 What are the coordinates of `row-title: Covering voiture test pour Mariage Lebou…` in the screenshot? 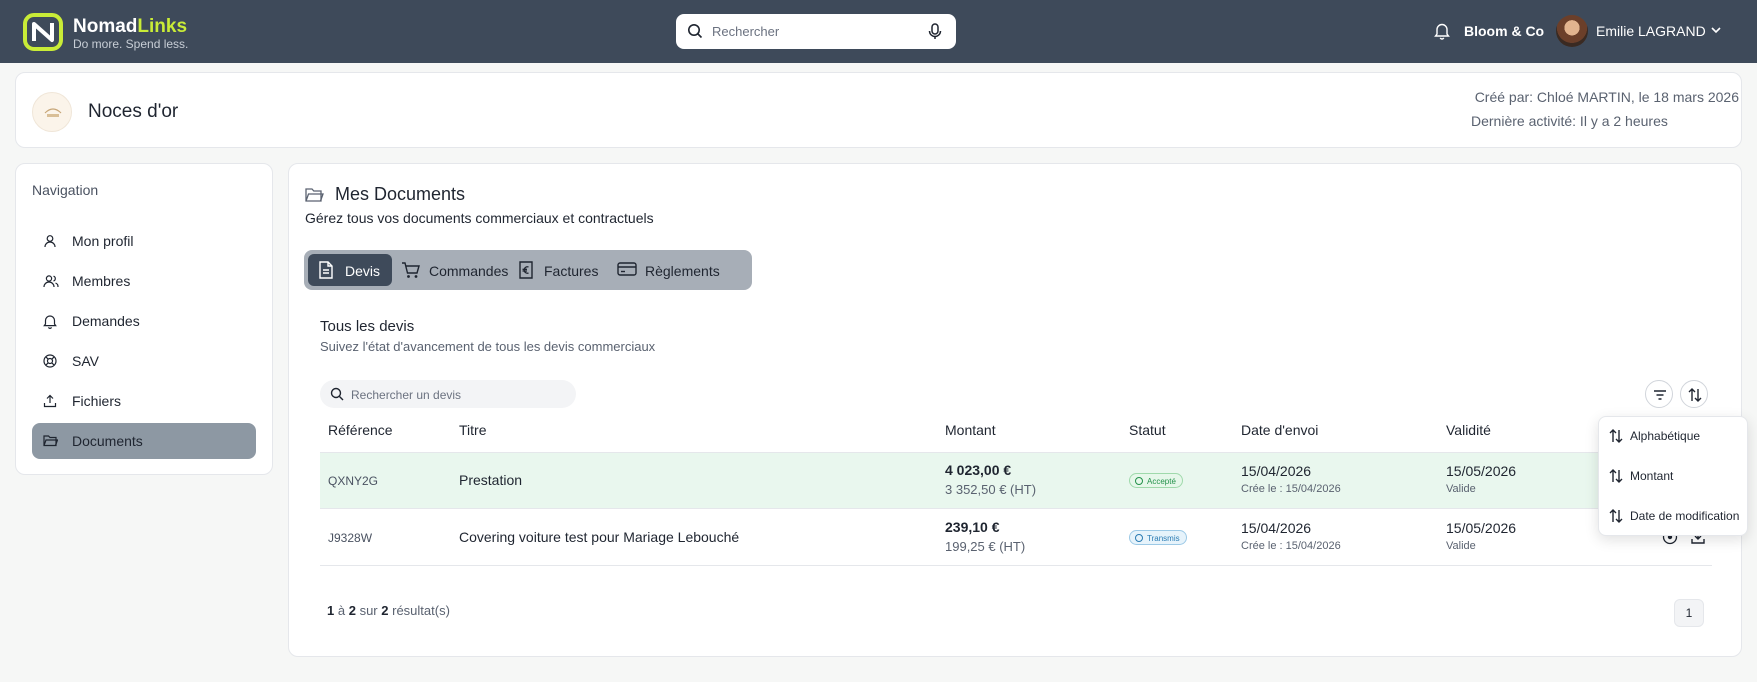 It's located at (599, 537).